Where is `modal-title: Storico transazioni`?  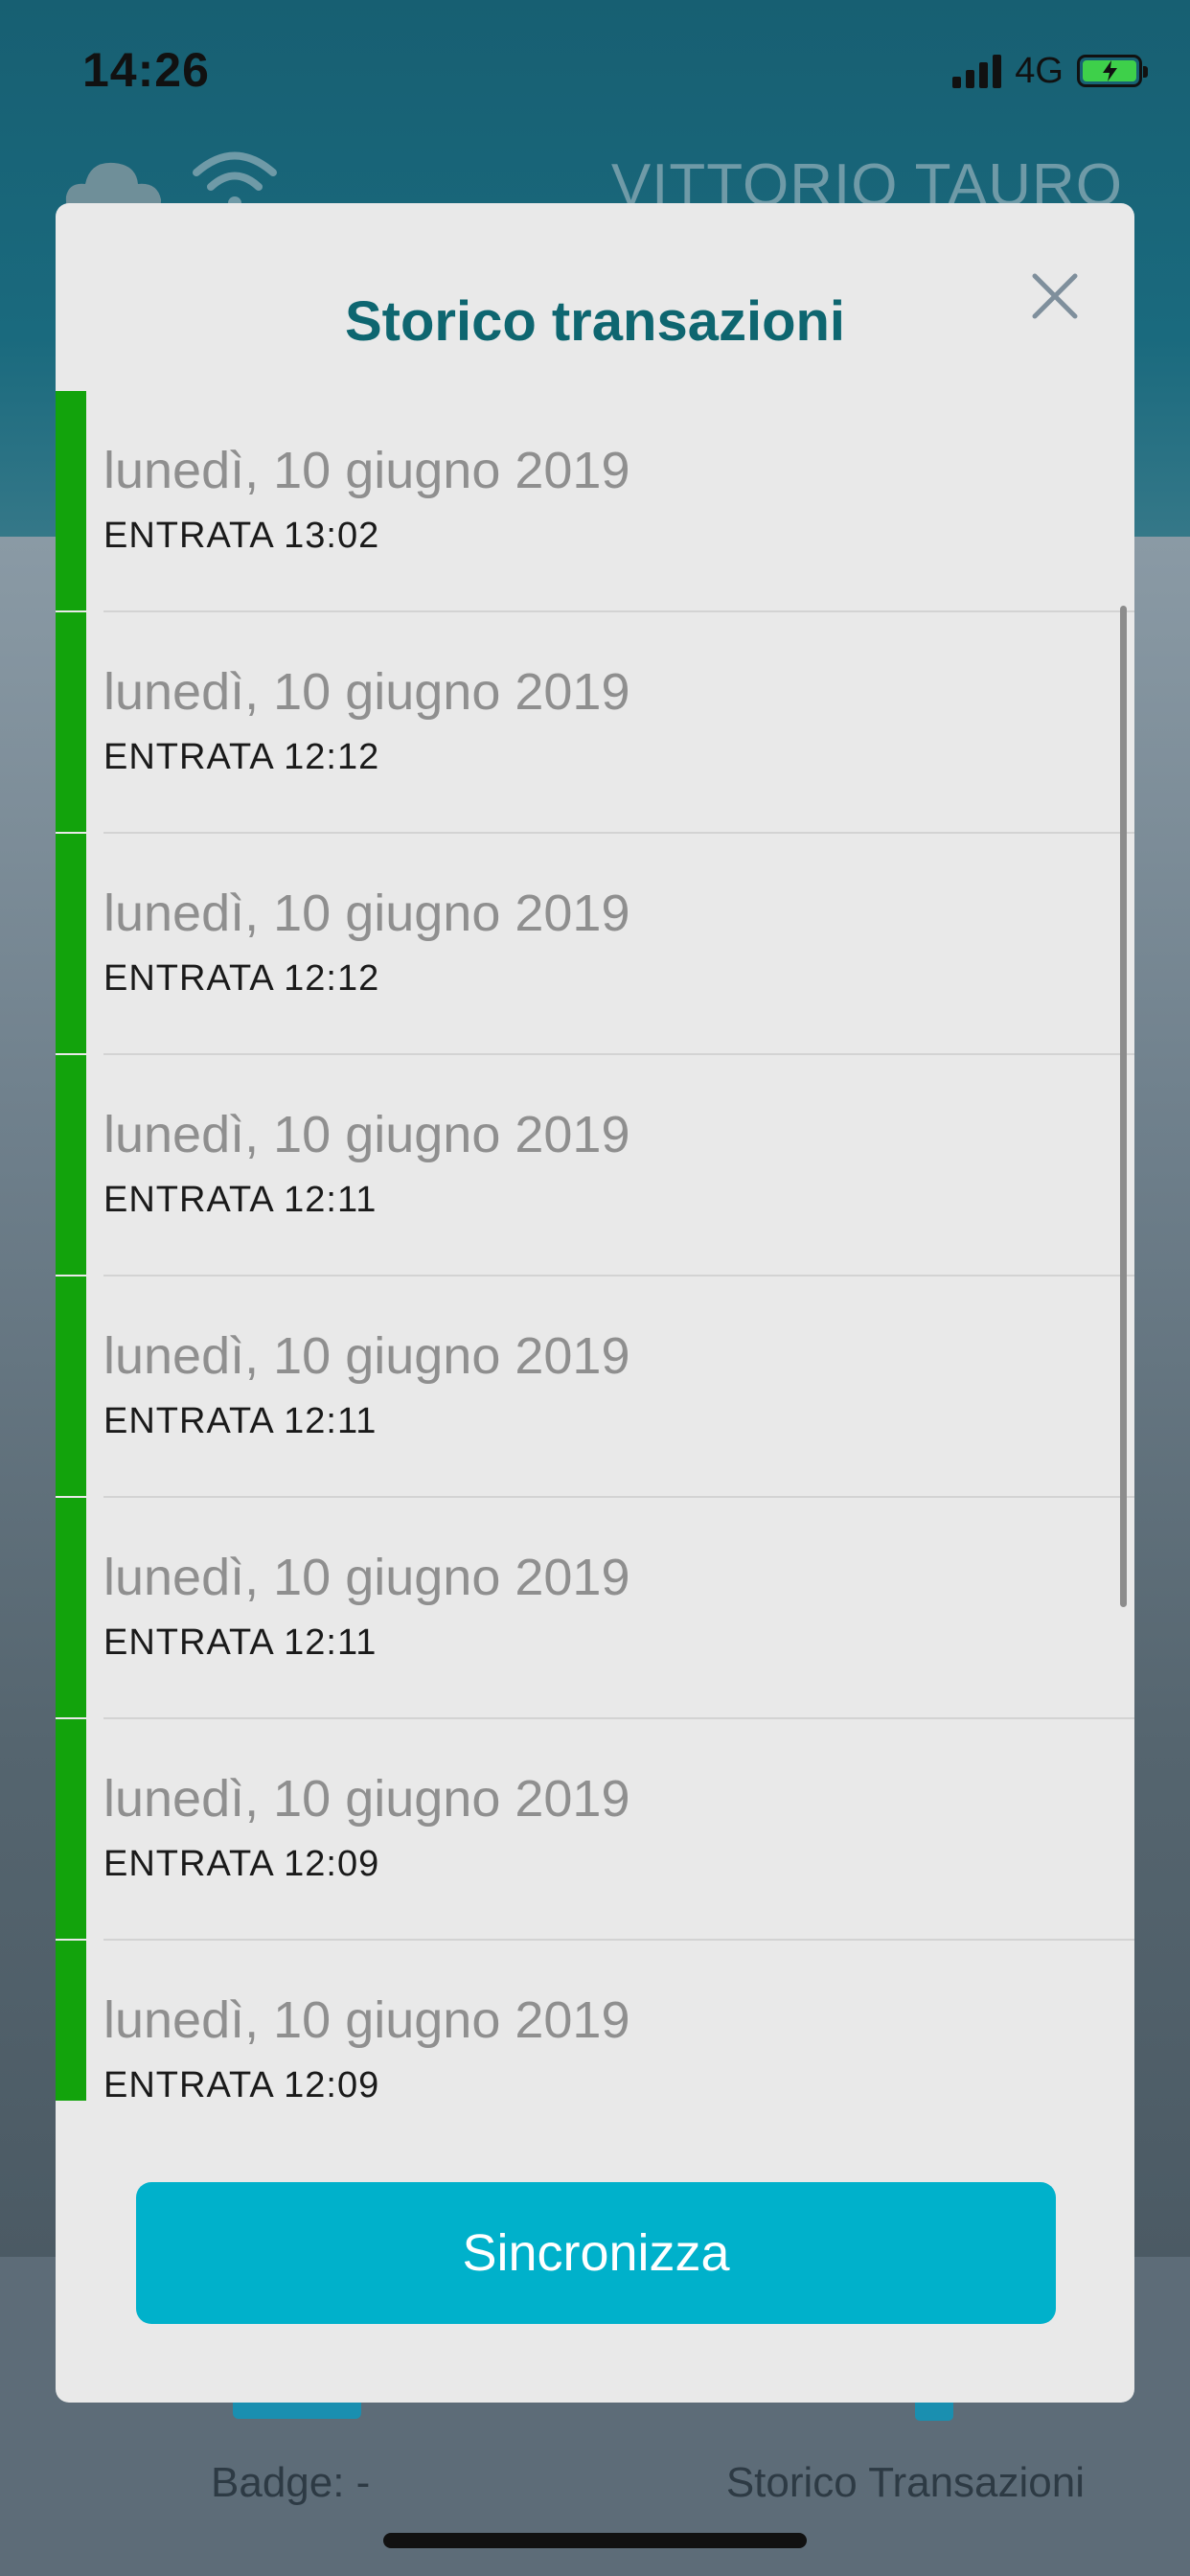 modal-title: Storico transazioni is located at coordinates (595, 321).